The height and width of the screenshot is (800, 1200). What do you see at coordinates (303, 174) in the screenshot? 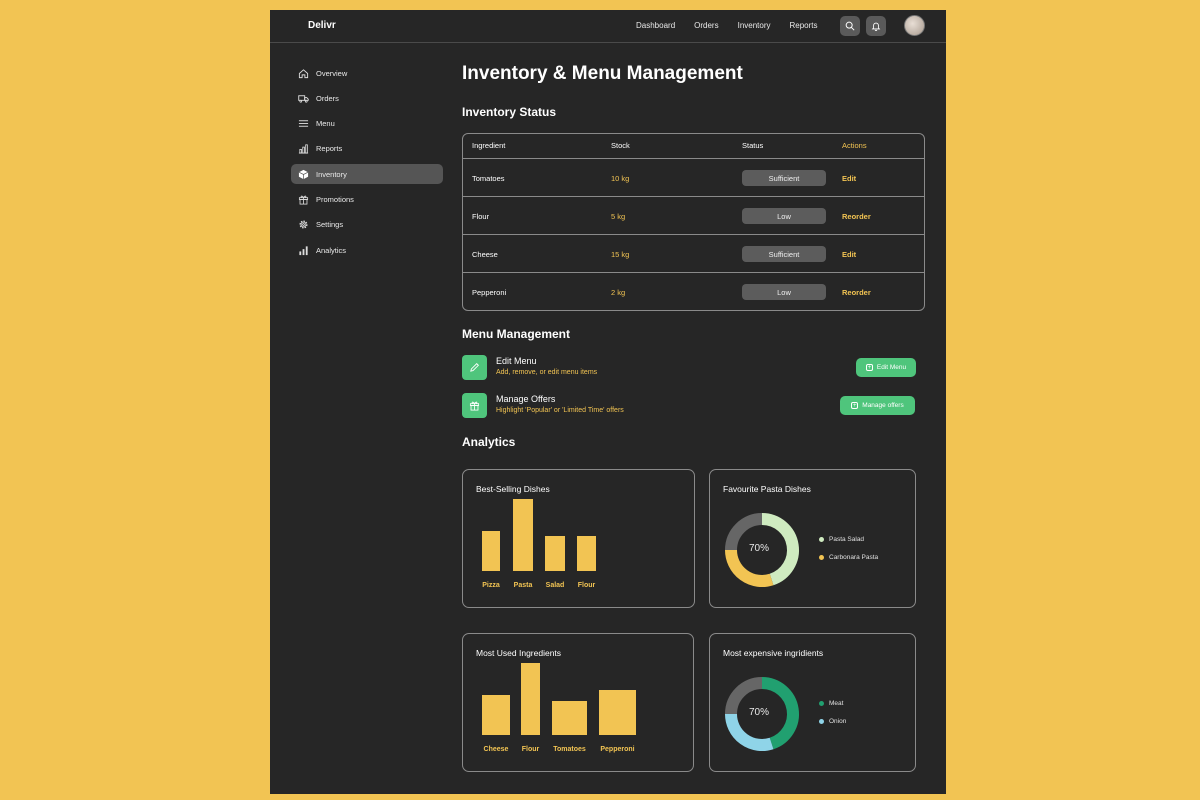
I see `box-icon` at bounding box center [303, 174].